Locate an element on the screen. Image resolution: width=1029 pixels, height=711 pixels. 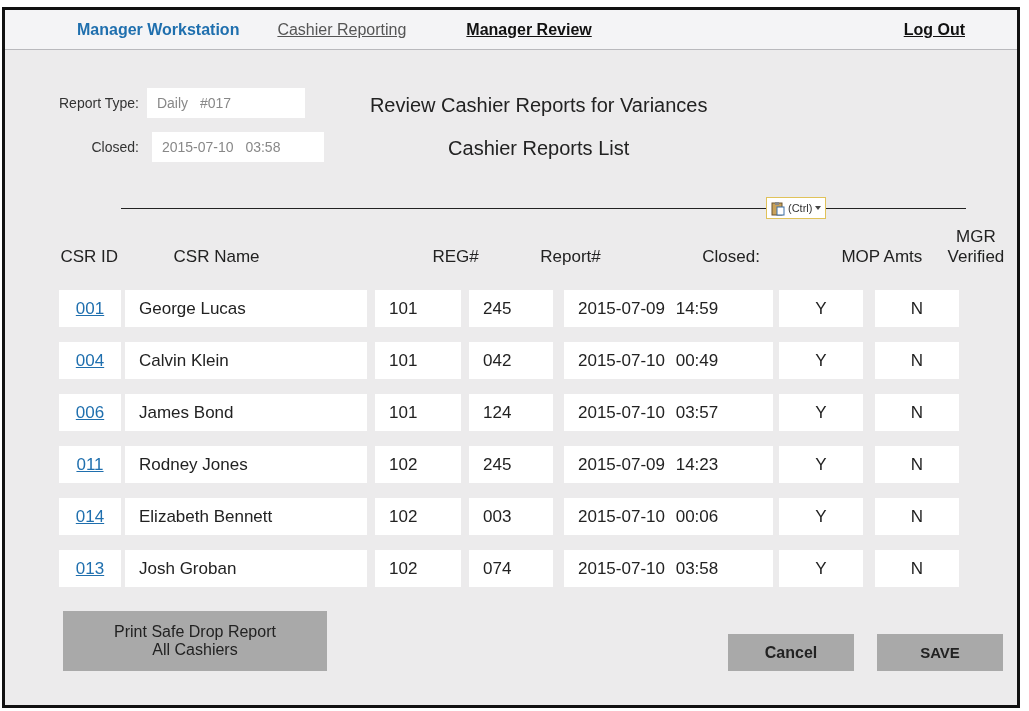
column-header: MOP Amts is located at coordinates (881, 257).